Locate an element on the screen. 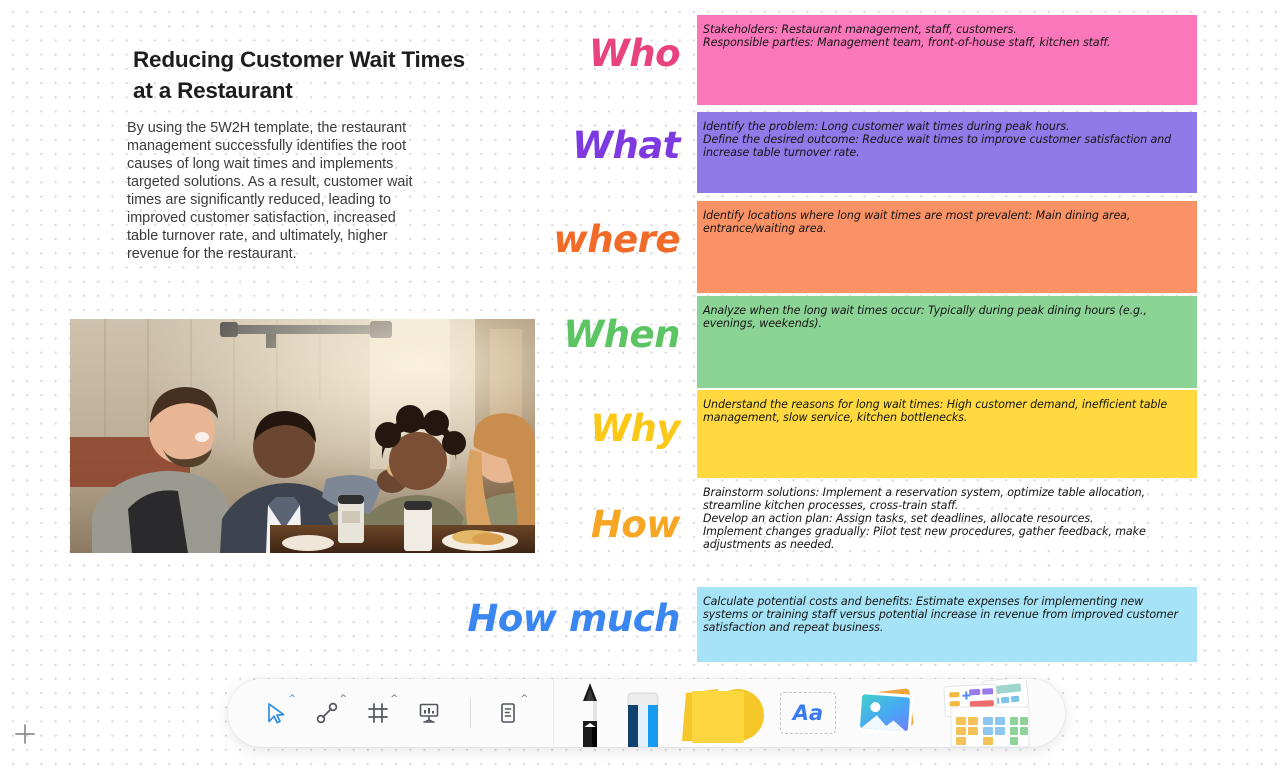 Image resolution: width=1280 pixels, height=776 pixels. pencil-icon is located at coordinates (590, 715).